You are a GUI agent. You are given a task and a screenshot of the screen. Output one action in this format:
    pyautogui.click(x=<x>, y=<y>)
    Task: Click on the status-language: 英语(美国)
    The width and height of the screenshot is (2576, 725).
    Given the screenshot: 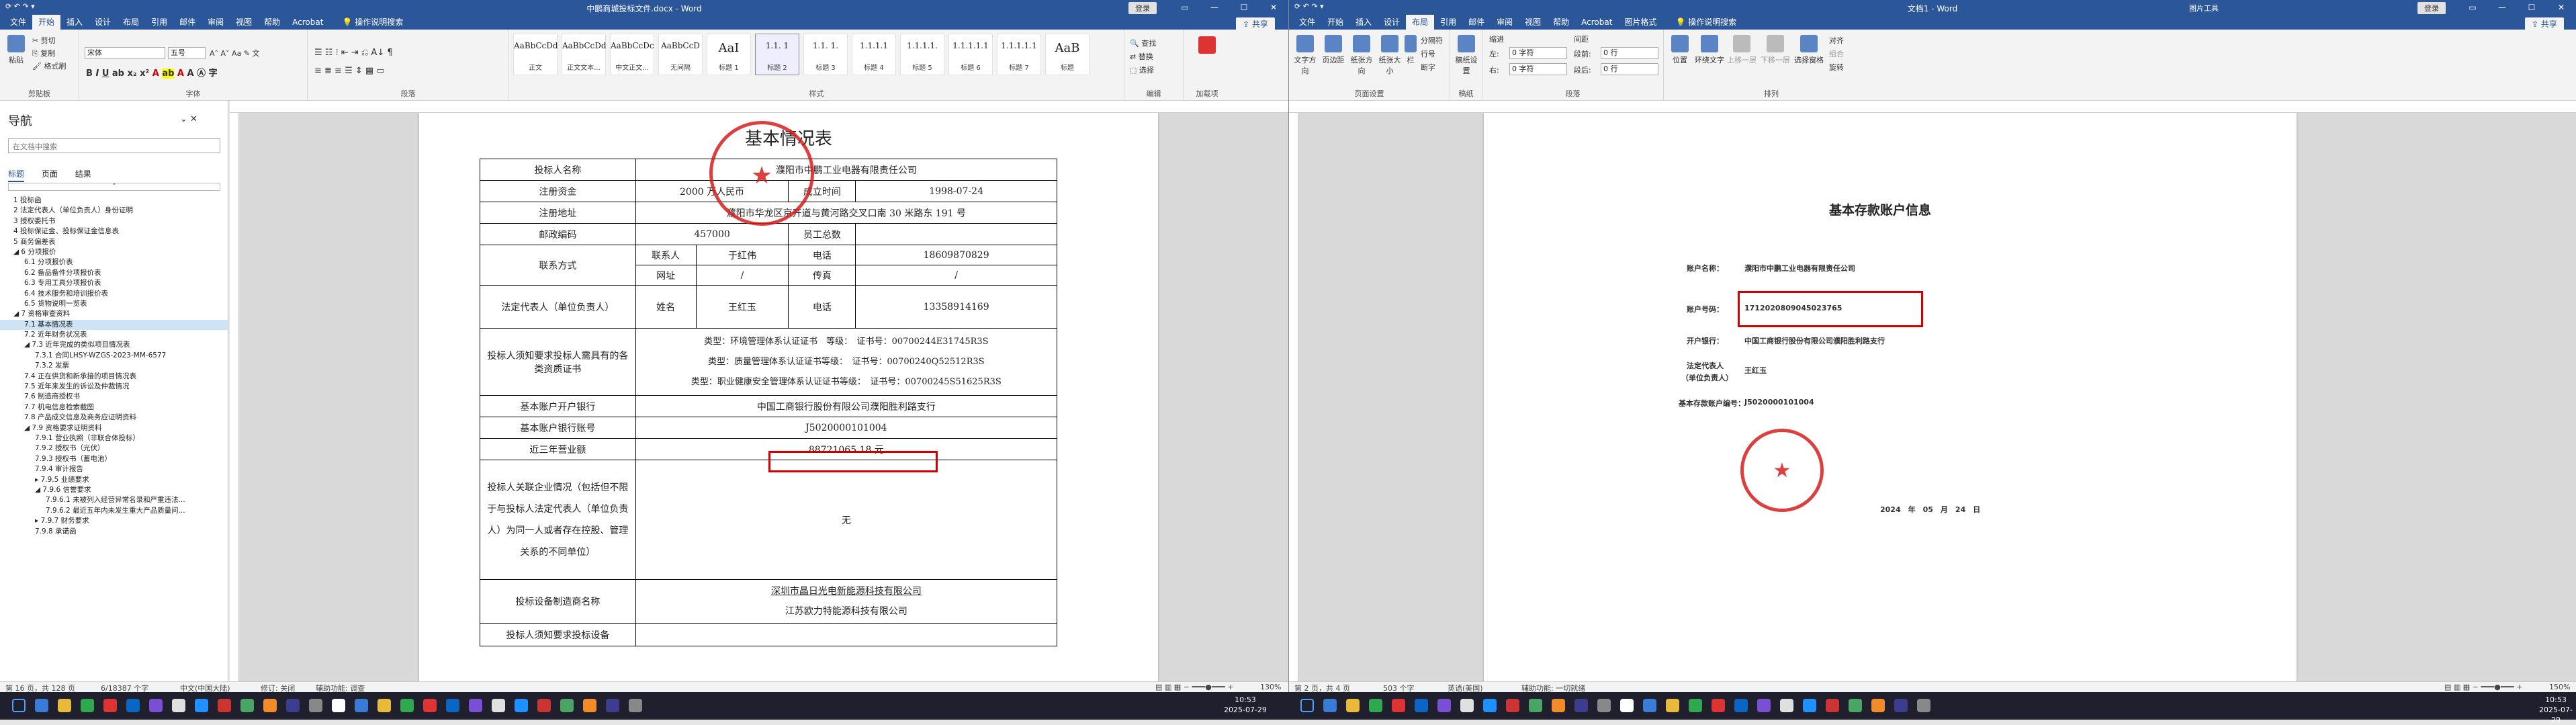 What is the action you would take?
    pyautogui.click(x=1466, y=687)
    